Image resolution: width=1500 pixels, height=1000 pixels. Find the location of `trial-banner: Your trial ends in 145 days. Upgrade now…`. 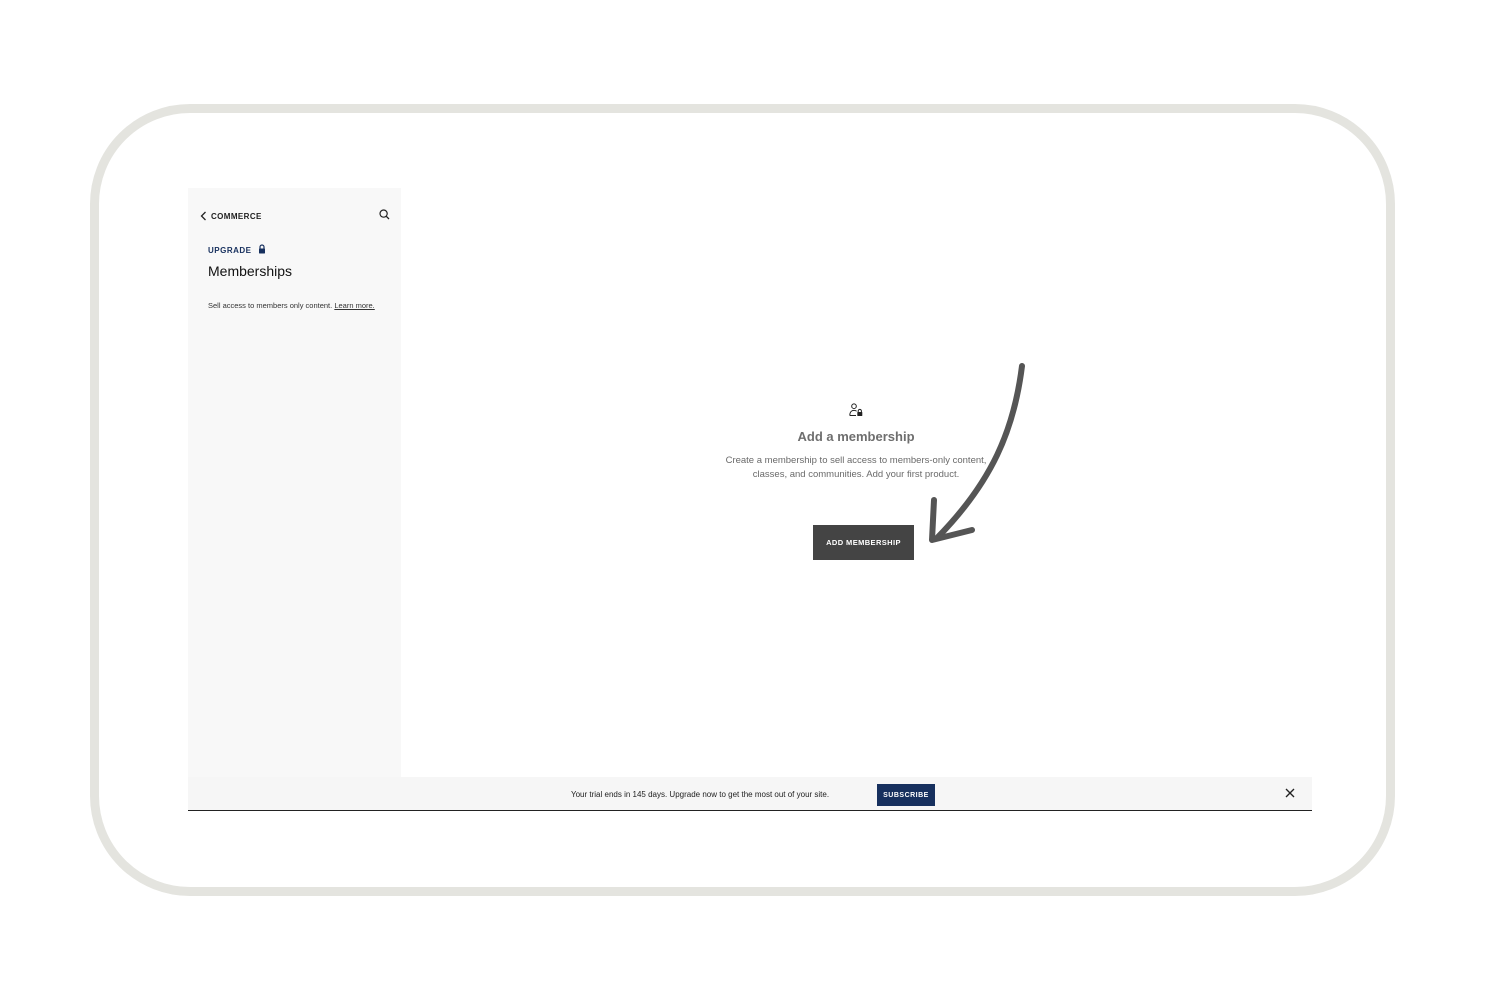

trial-banner: Your trial ends in 145 days. Upgrade now… is located at coordinates (750, 794).